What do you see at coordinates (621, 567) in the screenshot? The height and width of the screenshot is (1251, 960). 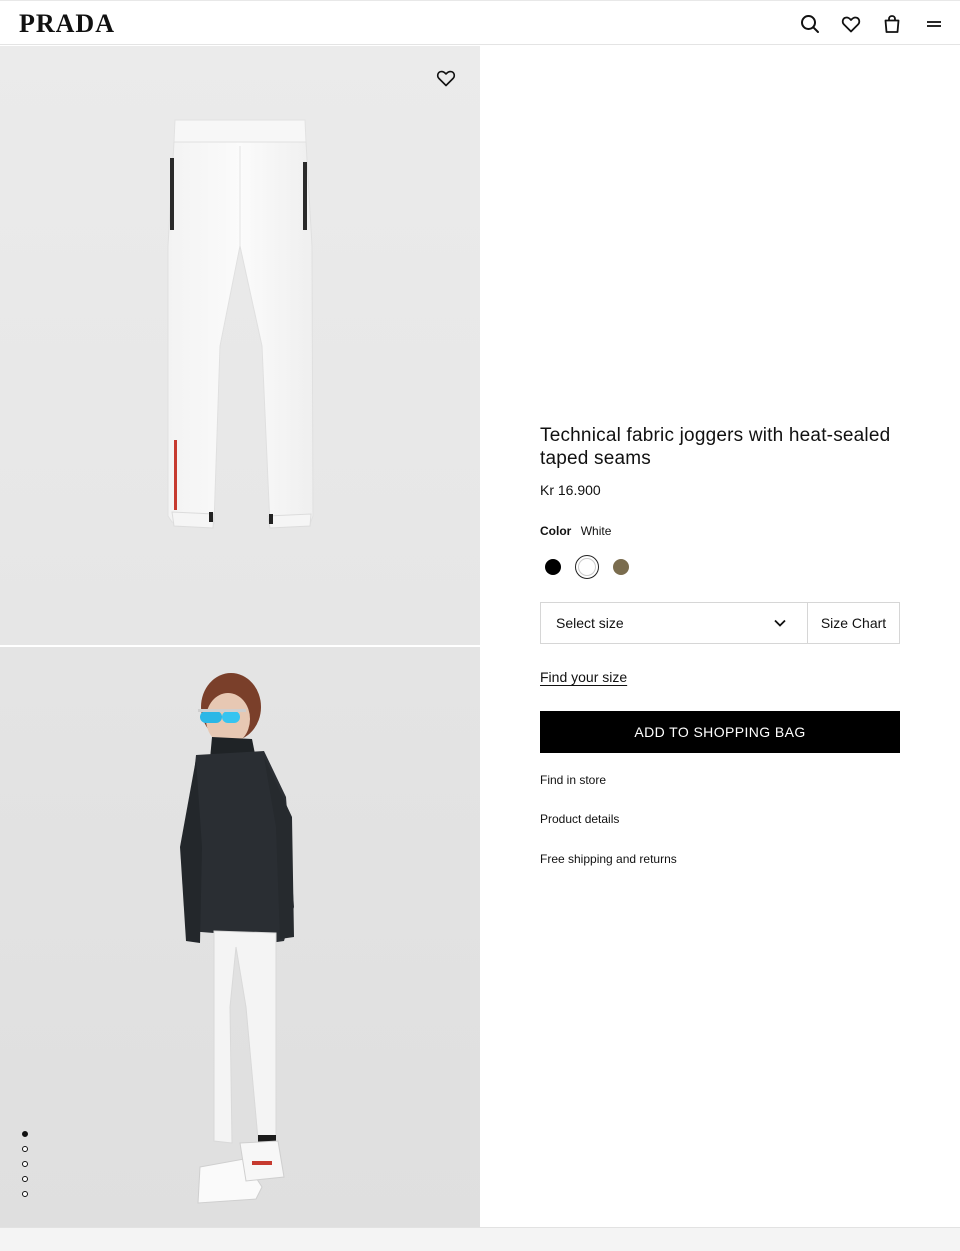 I see `swatch-olive` at bounding box center [621, 567].